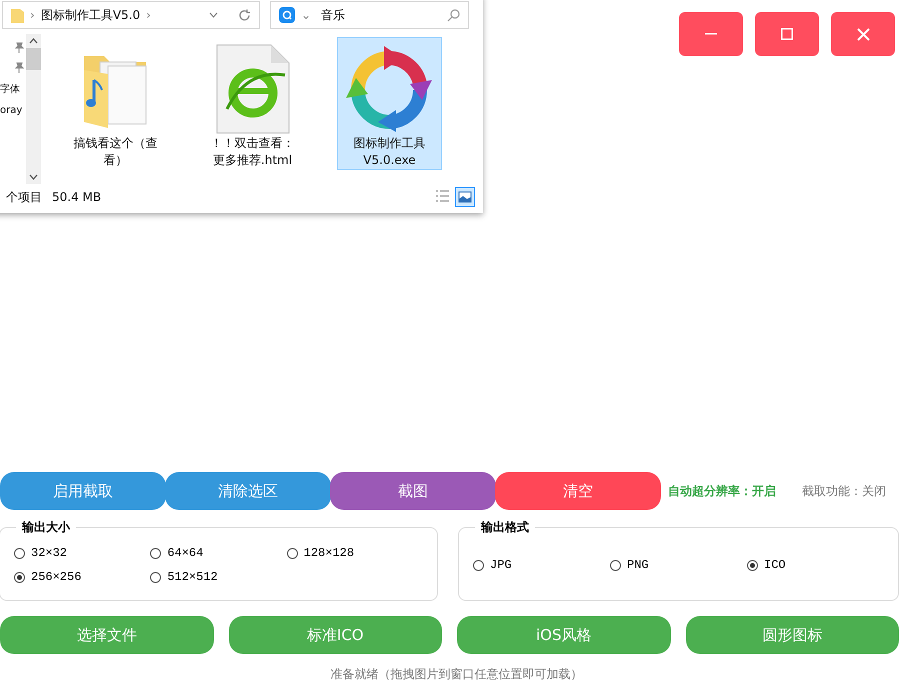  Describe the element at coordinates (90, 15) in the screenshot. I see `address-path: 图标制作工具V5.0` at that location.